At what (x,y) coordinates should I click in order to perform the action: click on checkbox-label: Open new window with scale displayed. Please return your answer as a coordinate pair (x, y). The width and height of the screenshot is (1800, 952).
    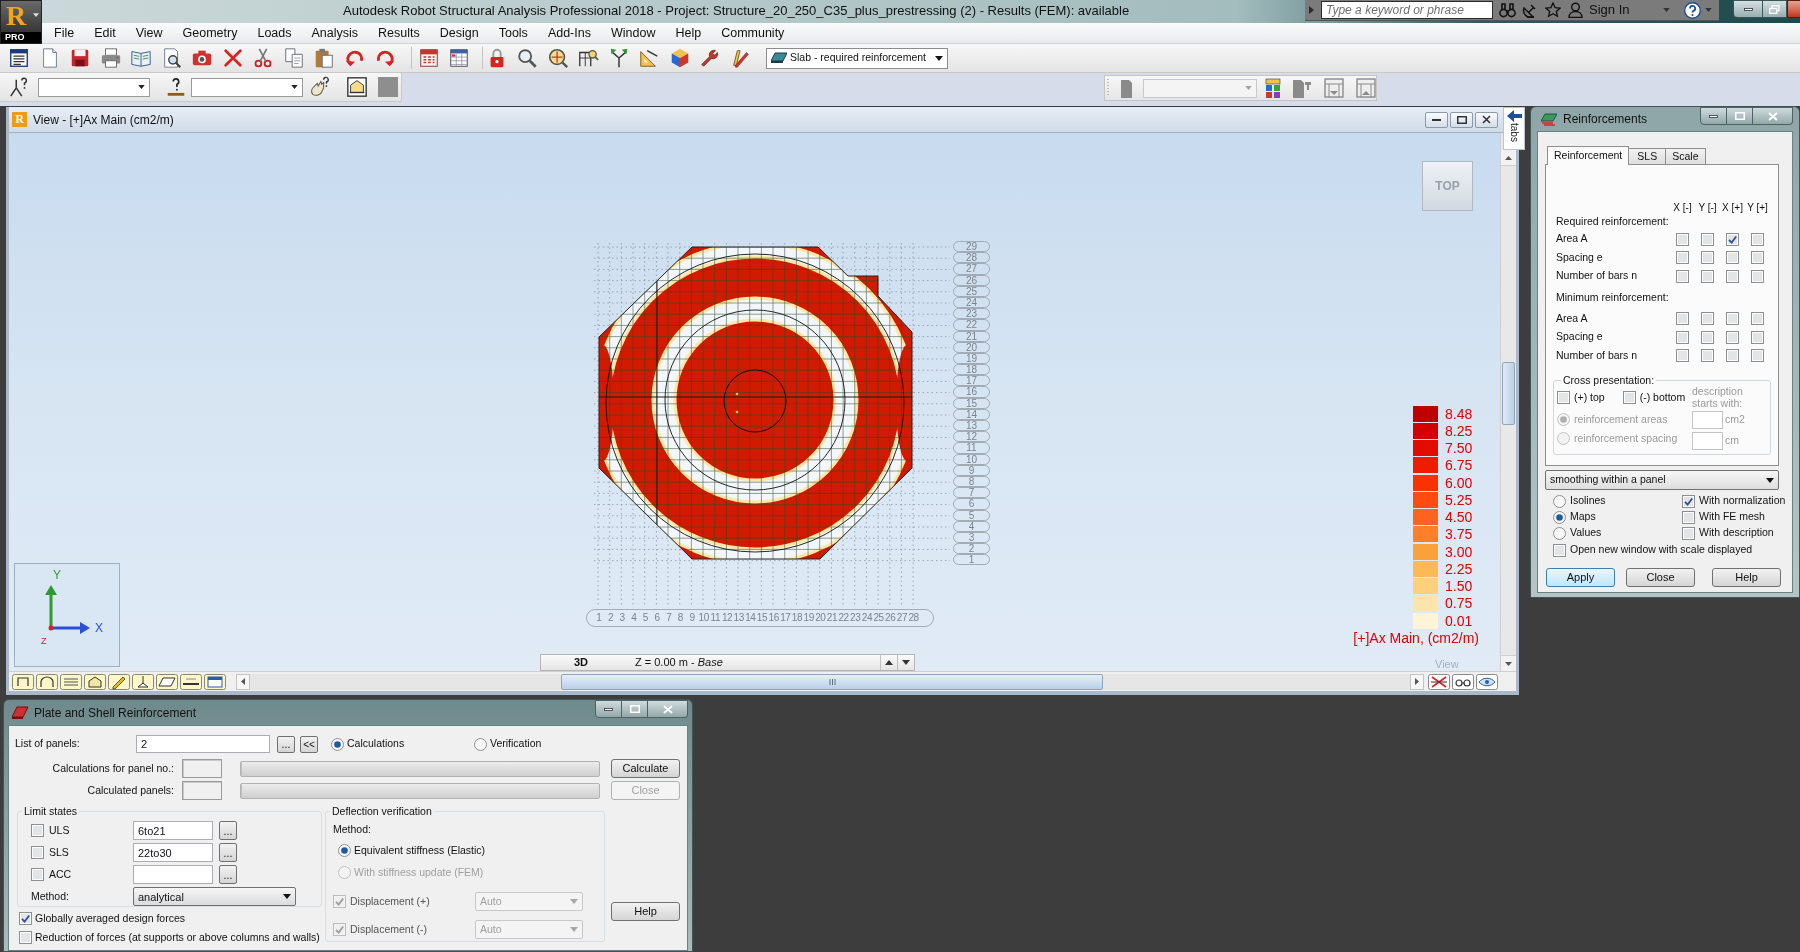
    Looking at the image, I should click on (1661, 550).